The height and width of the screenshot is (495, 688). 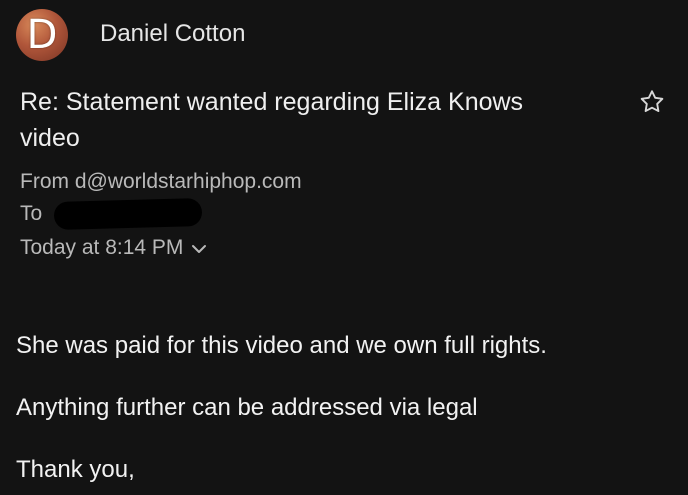 What do you see at coordinates (102, 247) in the screenshot?
I see `sent-date: Today at 8:14 PM` at bounding box center [102, 247].